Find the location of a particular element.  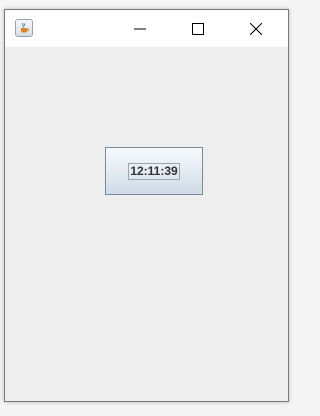

clock-time-label: 12:11:39 is located at coordinates (154, 171).